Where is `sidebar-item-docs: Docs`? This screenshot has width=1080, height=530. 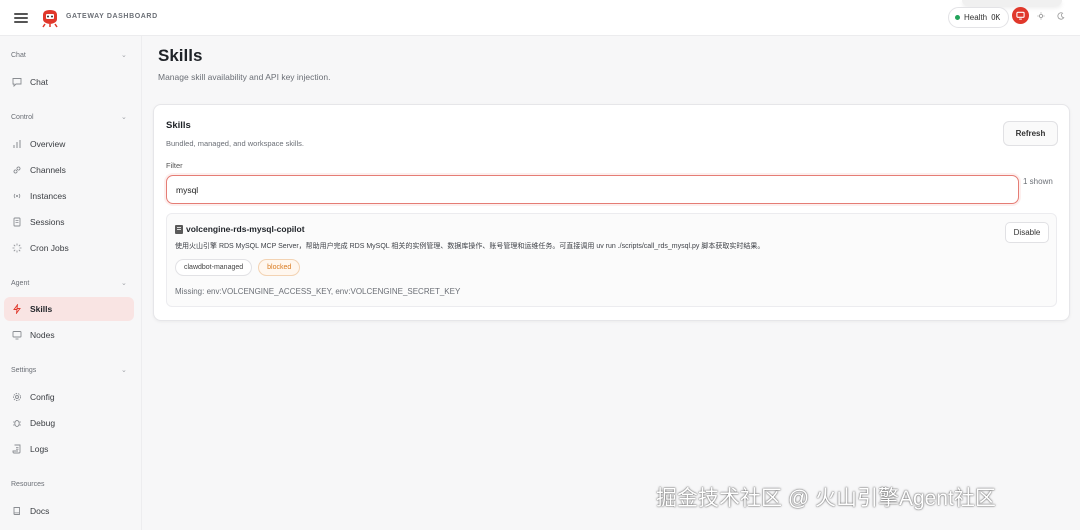 sidebar-item-docs: Docs is located at coordinates (69, 511).